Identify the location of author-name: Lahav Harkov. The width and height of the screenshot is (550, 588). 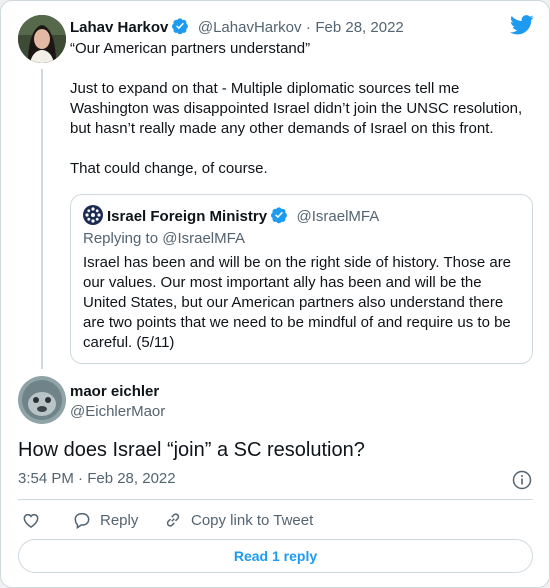
(119, 27).